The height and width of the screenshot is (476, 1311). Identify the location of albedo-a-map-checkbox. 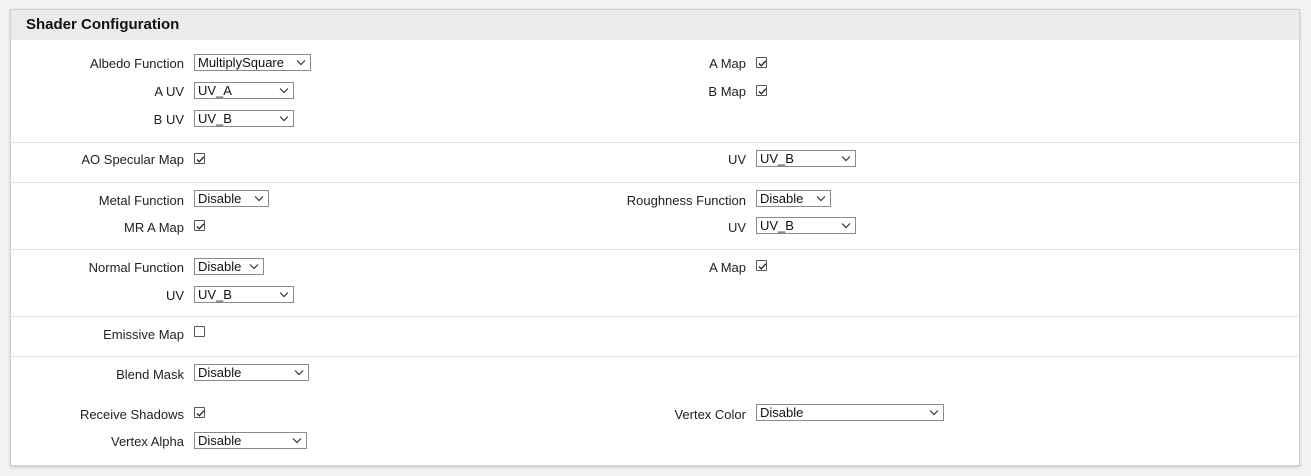
(761, 62).